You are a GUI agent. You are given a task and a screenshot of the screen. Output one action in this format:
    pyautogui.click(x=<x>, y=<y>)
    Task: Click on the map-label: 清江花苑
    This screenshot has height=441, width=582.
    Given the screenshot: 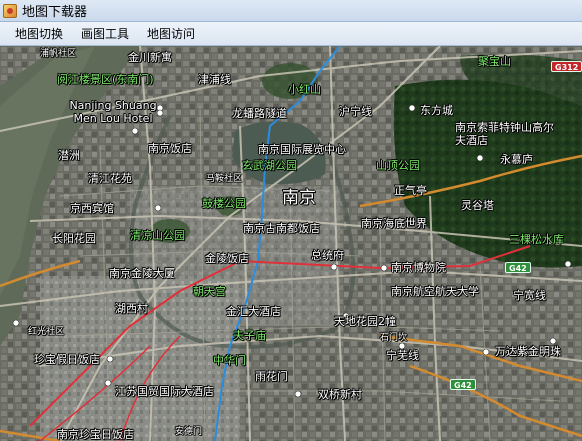 What is the action you would take?
    pyautogui.click(x=110, y=178)
    